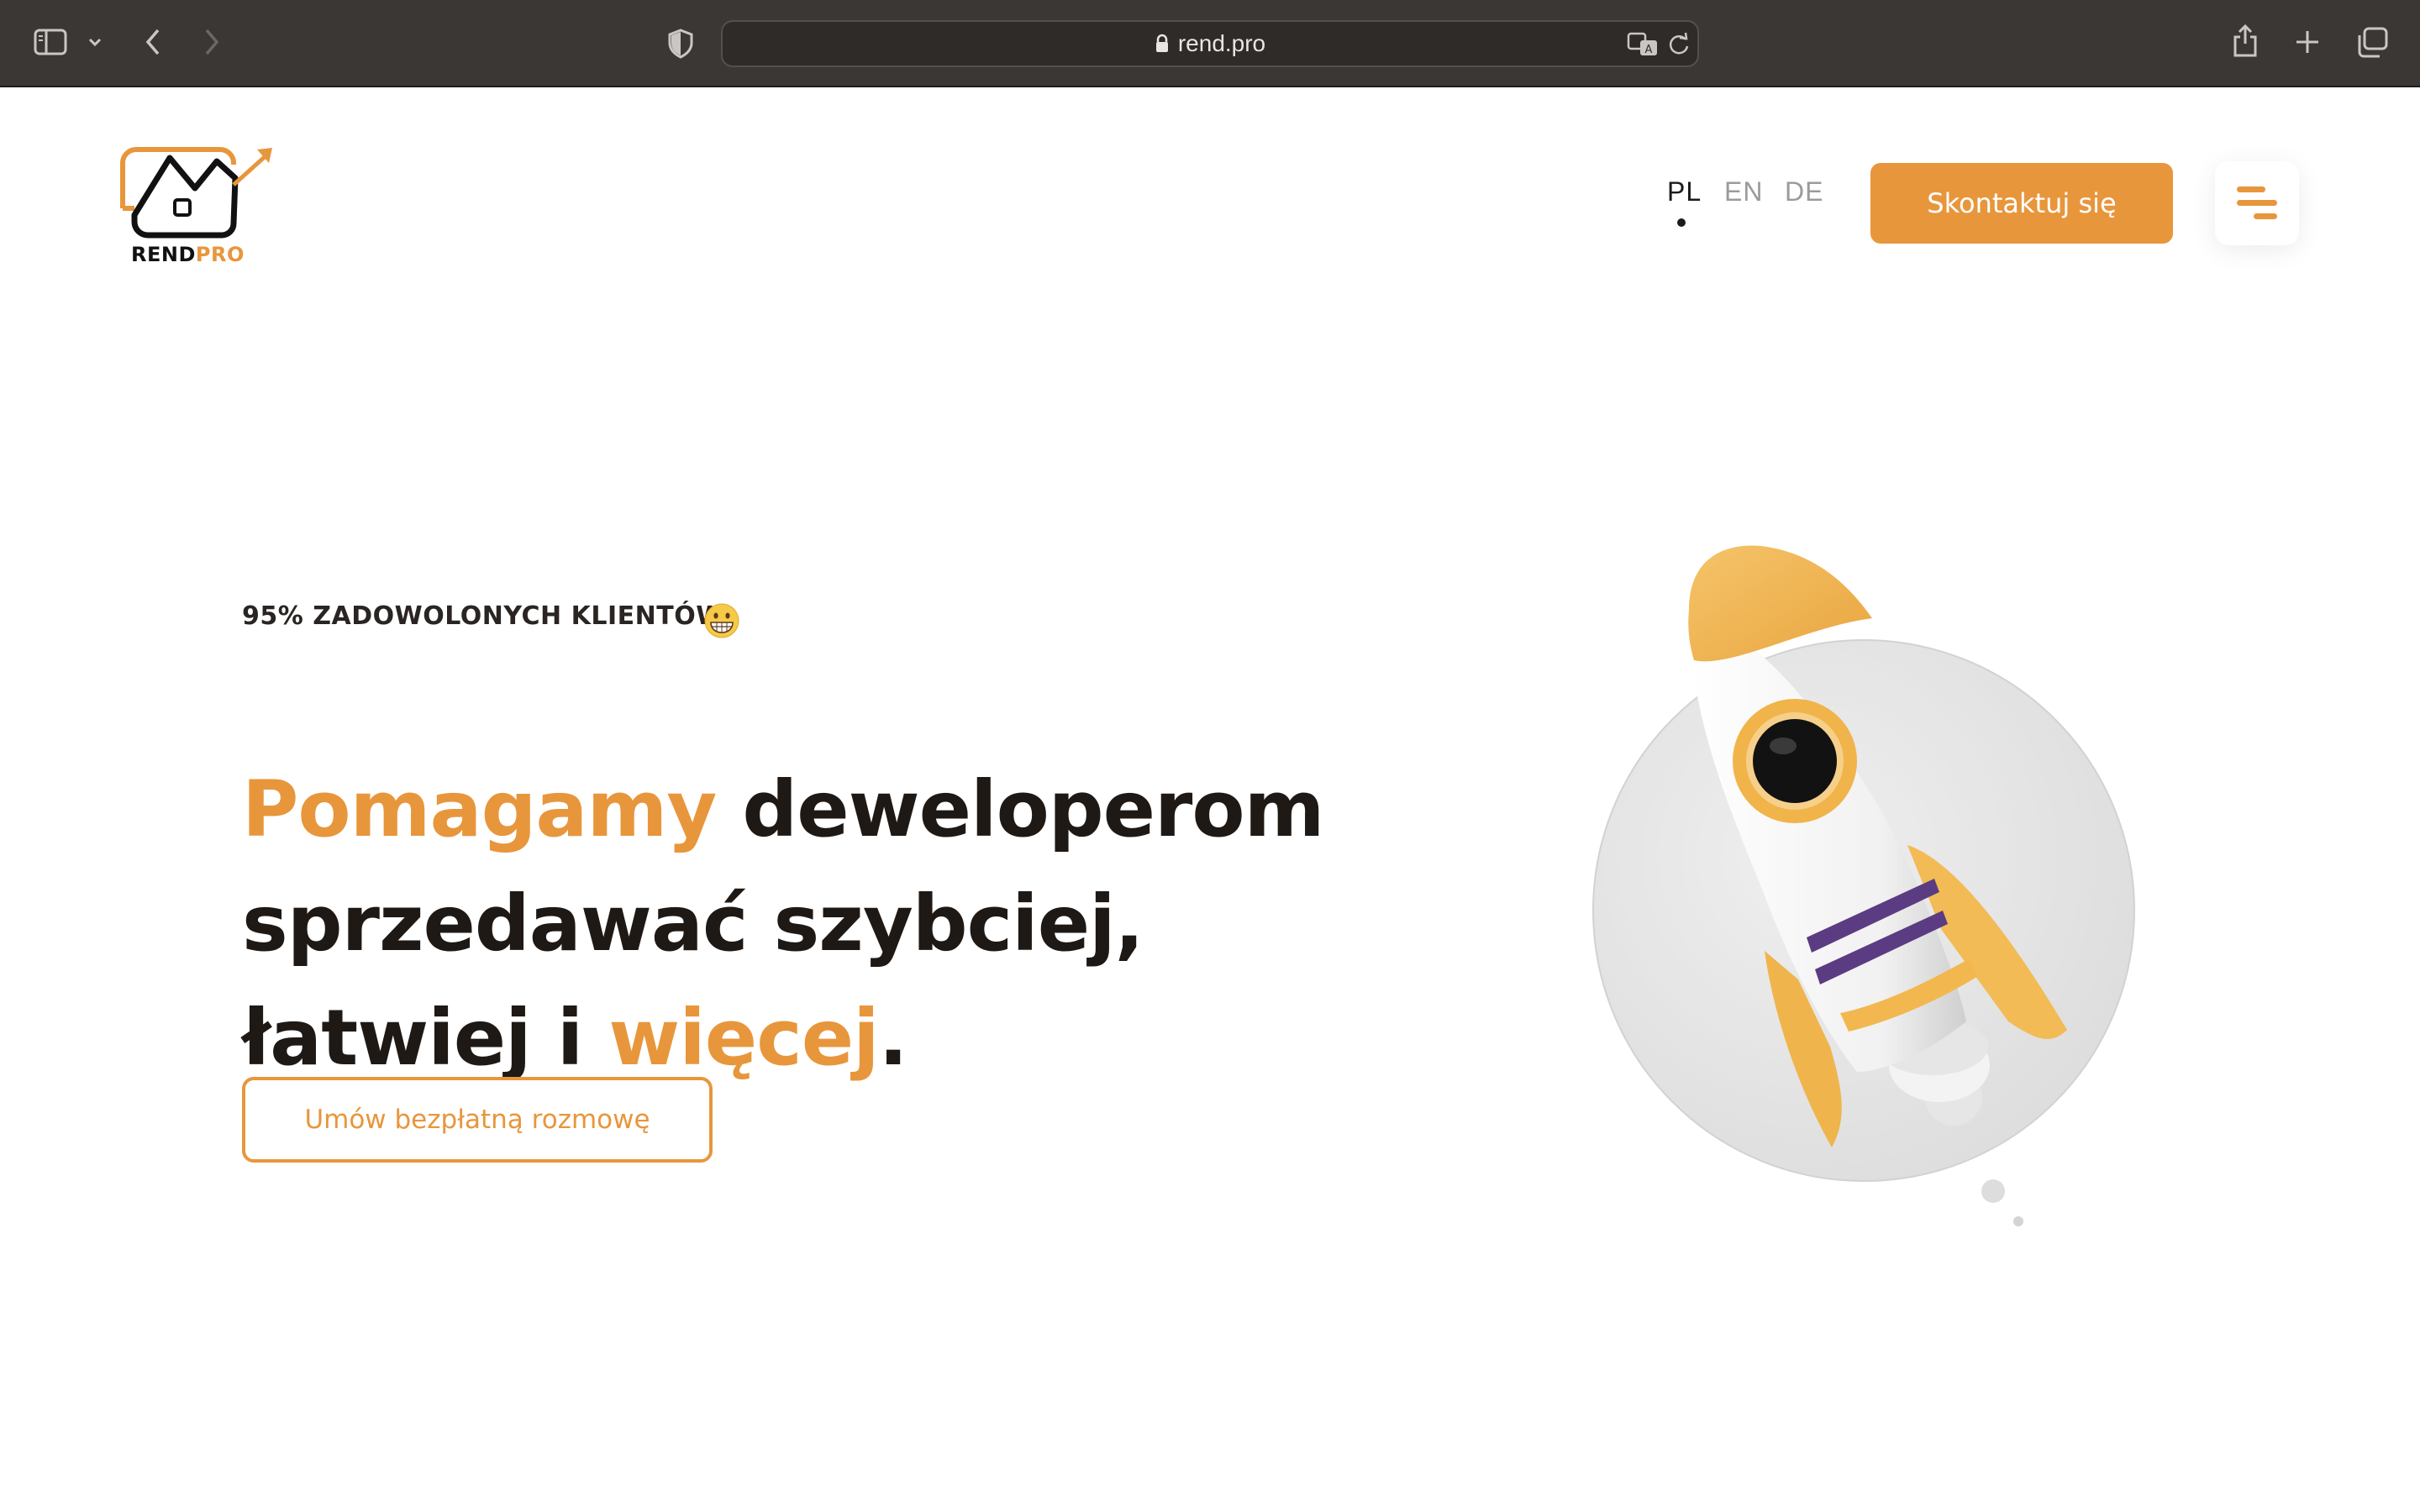 The width and height of the screenshot is (2420, 1512). What do you see at coordinates (1743, 191) in the screenshot?
I see `lang-en: EN` at bounding box center [1743, 191].